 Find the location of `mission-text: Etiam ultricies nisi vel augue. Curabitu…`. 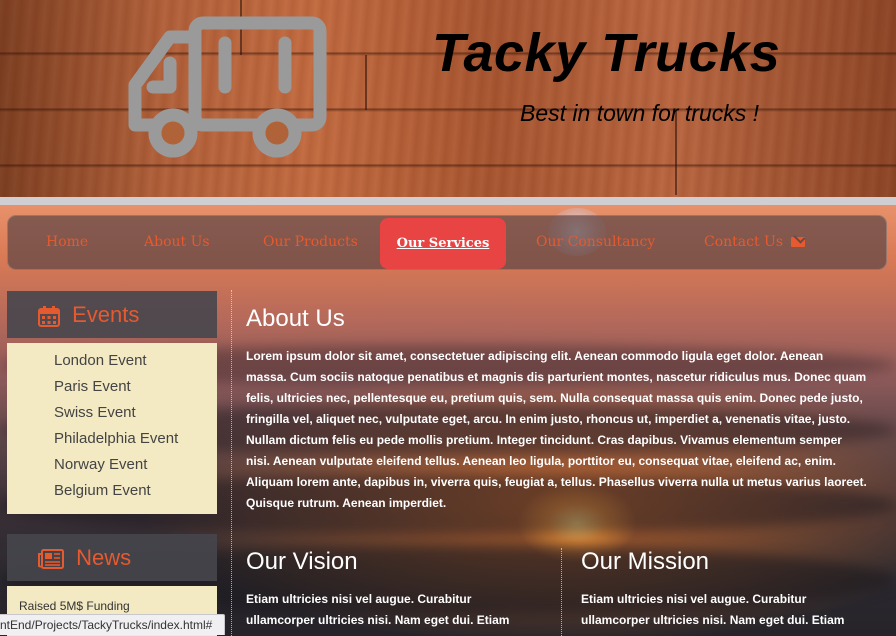

mission-text: Etiam ultricies nisi vel augue. Curabitu… is located at coordinates (713, 609).